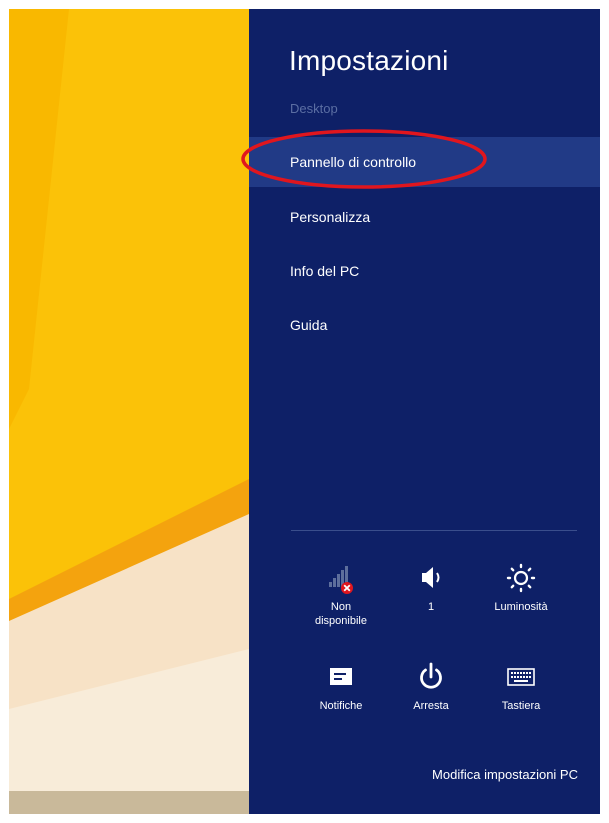 The image size is (609, 823). What do you see at coordinates (341, 580) in the screenshot?
I see `network-unavailable-icon` at bounding box center [341, 580].